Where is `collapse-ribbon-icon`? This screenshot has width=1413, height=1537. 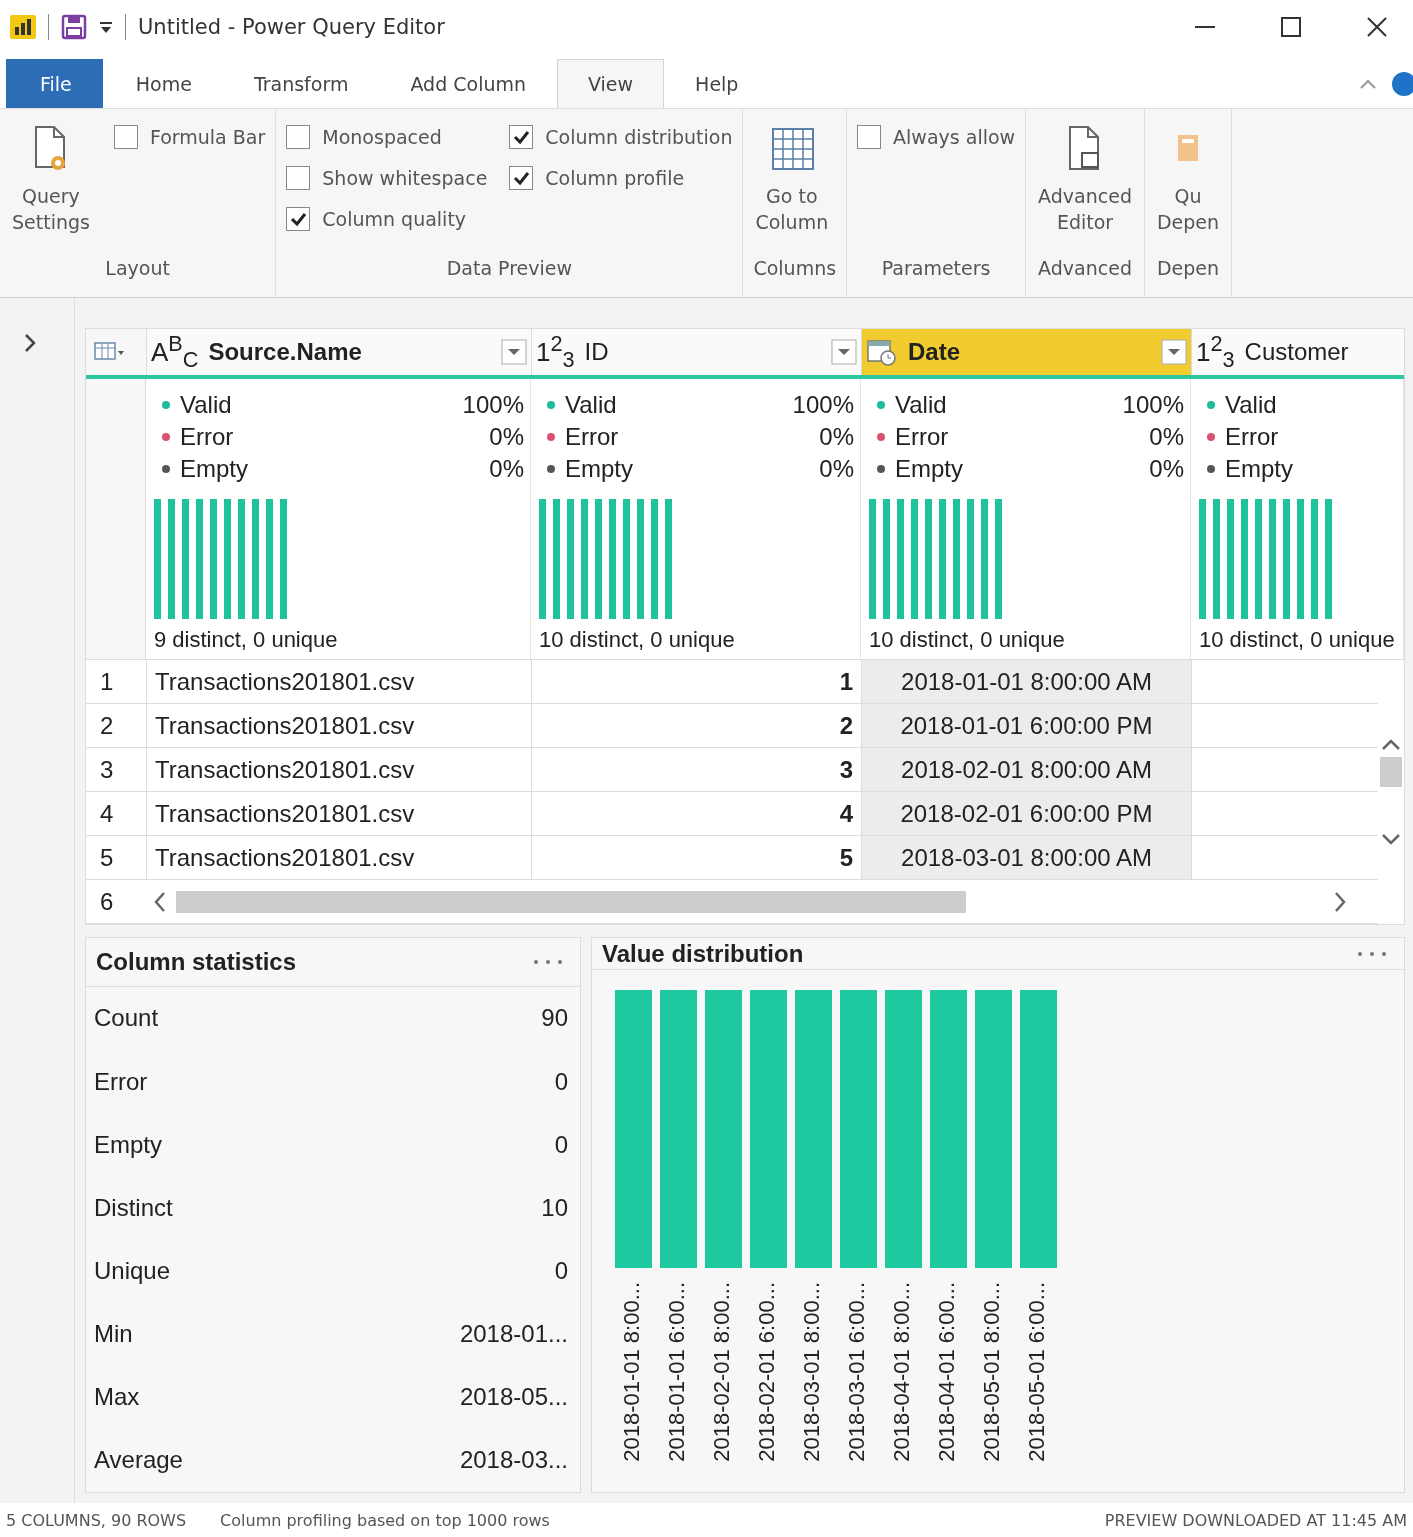 collapse-ribbon-icon is located at coordinates (1368, 84).